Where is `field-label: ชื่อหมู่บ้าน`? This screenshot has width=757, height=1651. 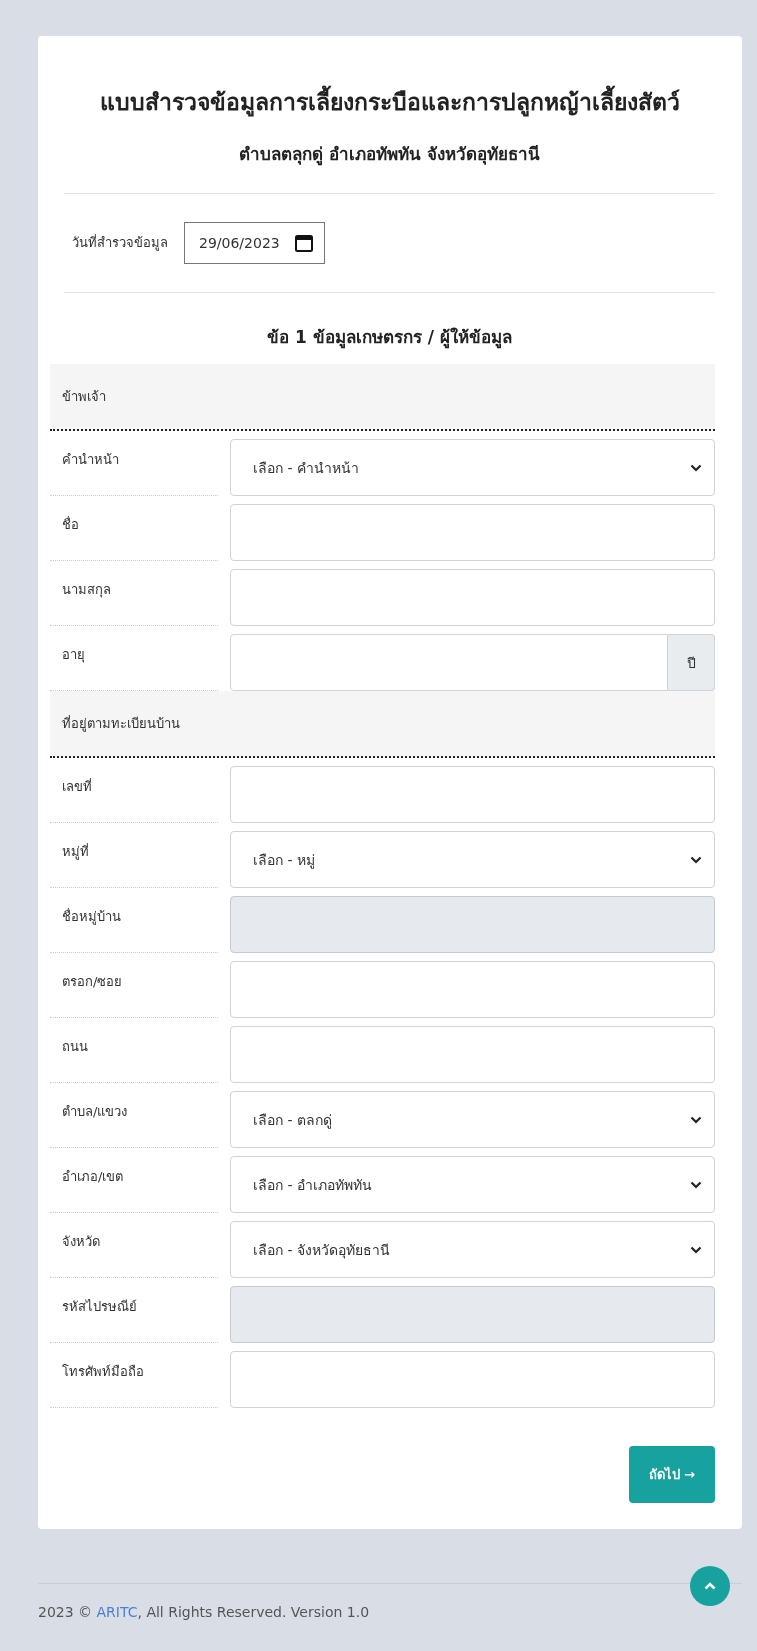
field-label: ชื่อหมู่บ้าน is located at coordinates (134, 924).